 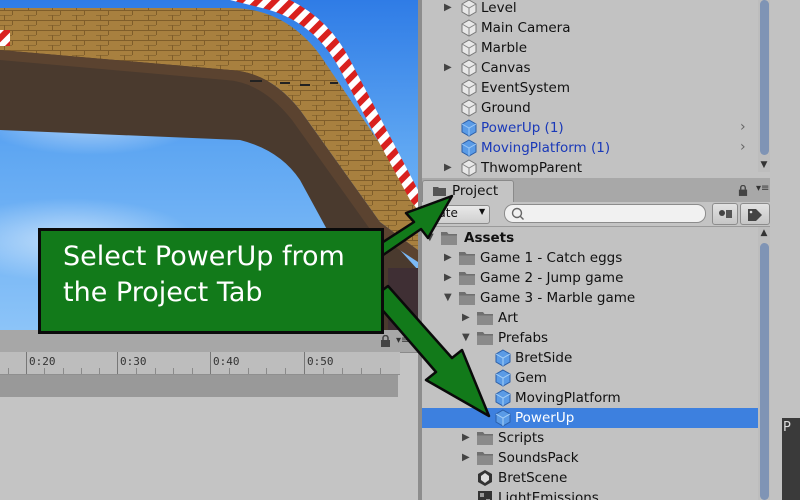 I want to click on project-item-assets: ▼ Assets, so click(x=590, y=238).